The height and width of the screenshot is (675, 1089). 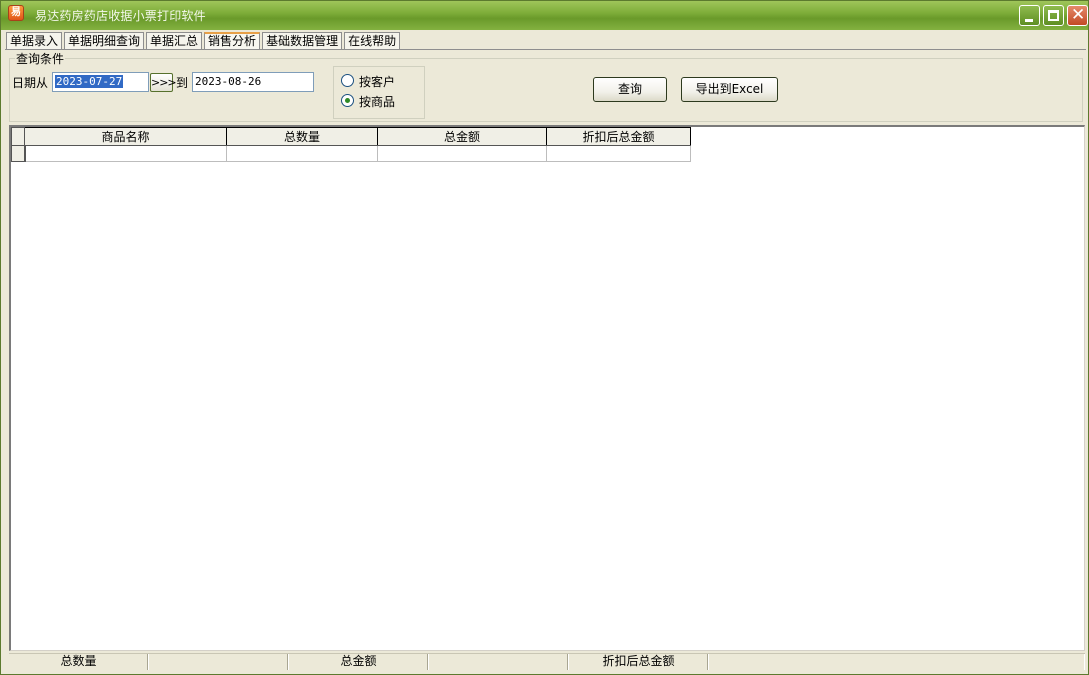 What do you see at coordinates (639, 662) in the screenshot?
I see `footer-discounted-total-label: 折扣后总金额` at bounding box center [639, 662].